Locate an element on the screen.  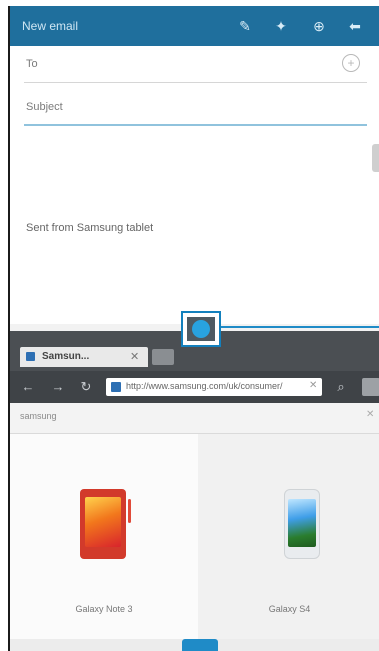
refresh-icon: ↻ is located at coordinates (86, 387).